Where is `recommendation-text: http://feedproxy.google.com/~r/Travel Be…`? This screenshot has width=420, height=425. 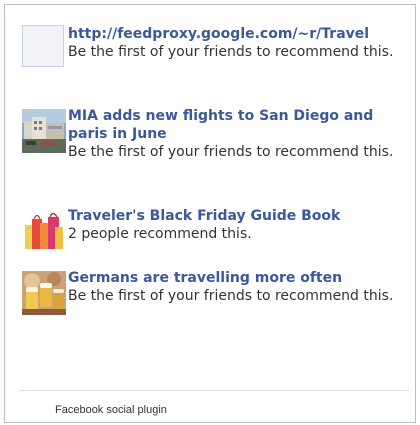 recommendation-text: http://feedproxy.google.com/~r/Travel Be… is located at coordinates (235, 43).